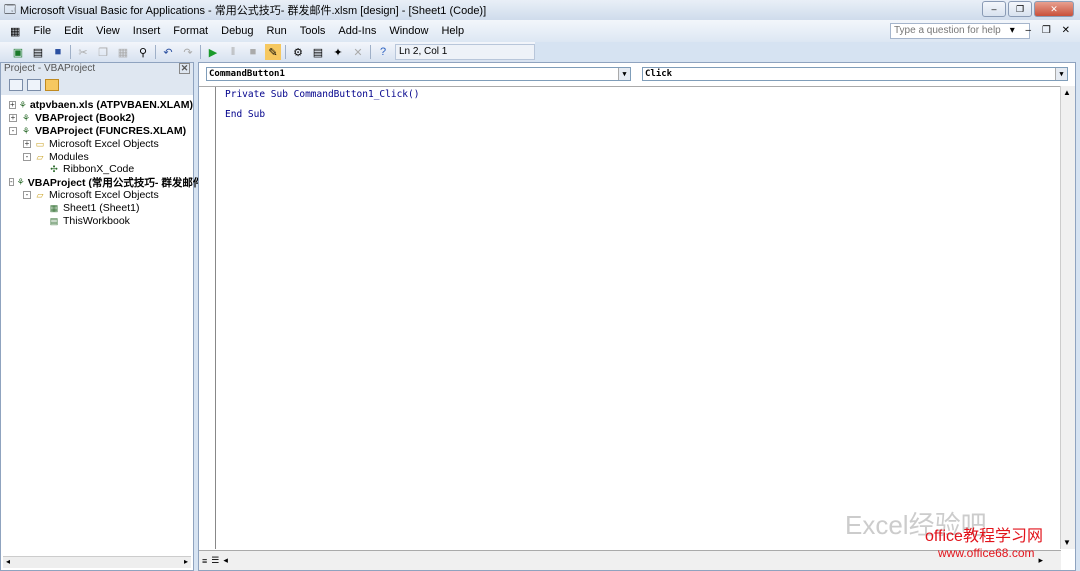  I want to click on sheet-icon: ▦, so click(54, 207).